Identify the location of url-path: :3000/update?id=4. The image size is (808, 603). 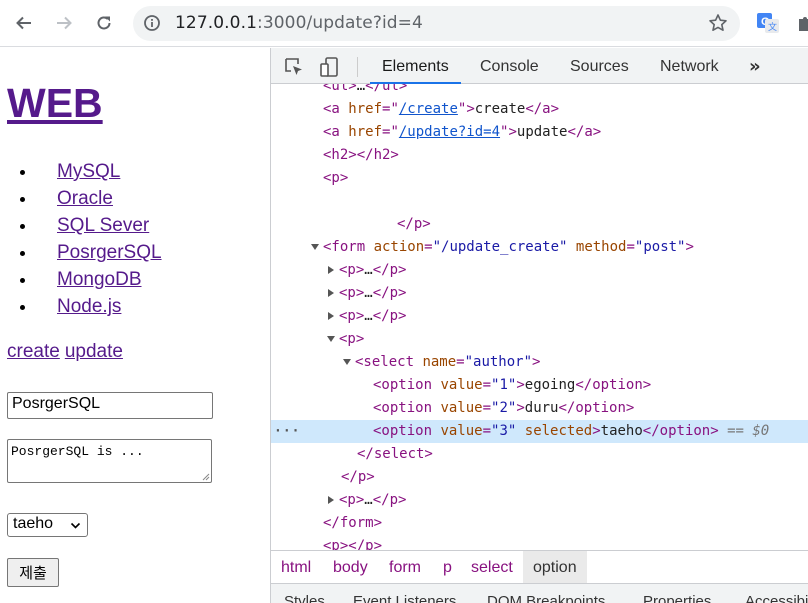
(340, 23).